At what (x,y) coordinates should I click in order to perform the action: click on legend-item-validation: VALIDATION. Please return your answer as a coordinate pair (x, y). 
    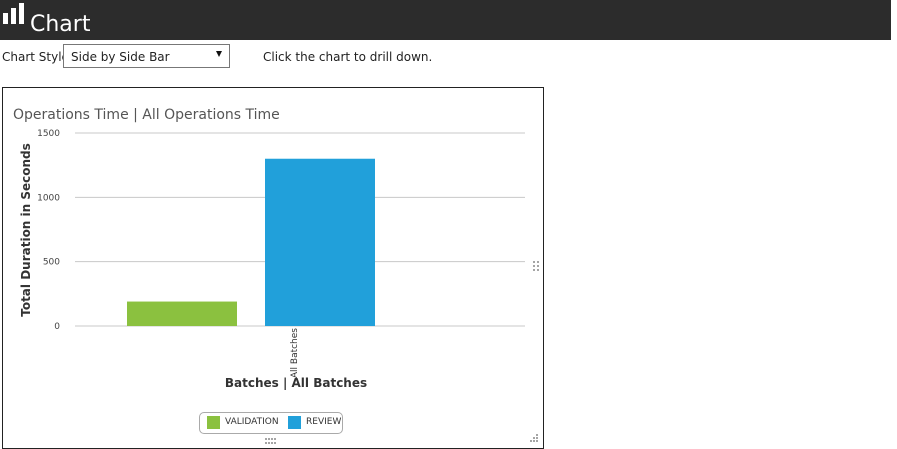
    Looking at the image, I should click on (252, 422).